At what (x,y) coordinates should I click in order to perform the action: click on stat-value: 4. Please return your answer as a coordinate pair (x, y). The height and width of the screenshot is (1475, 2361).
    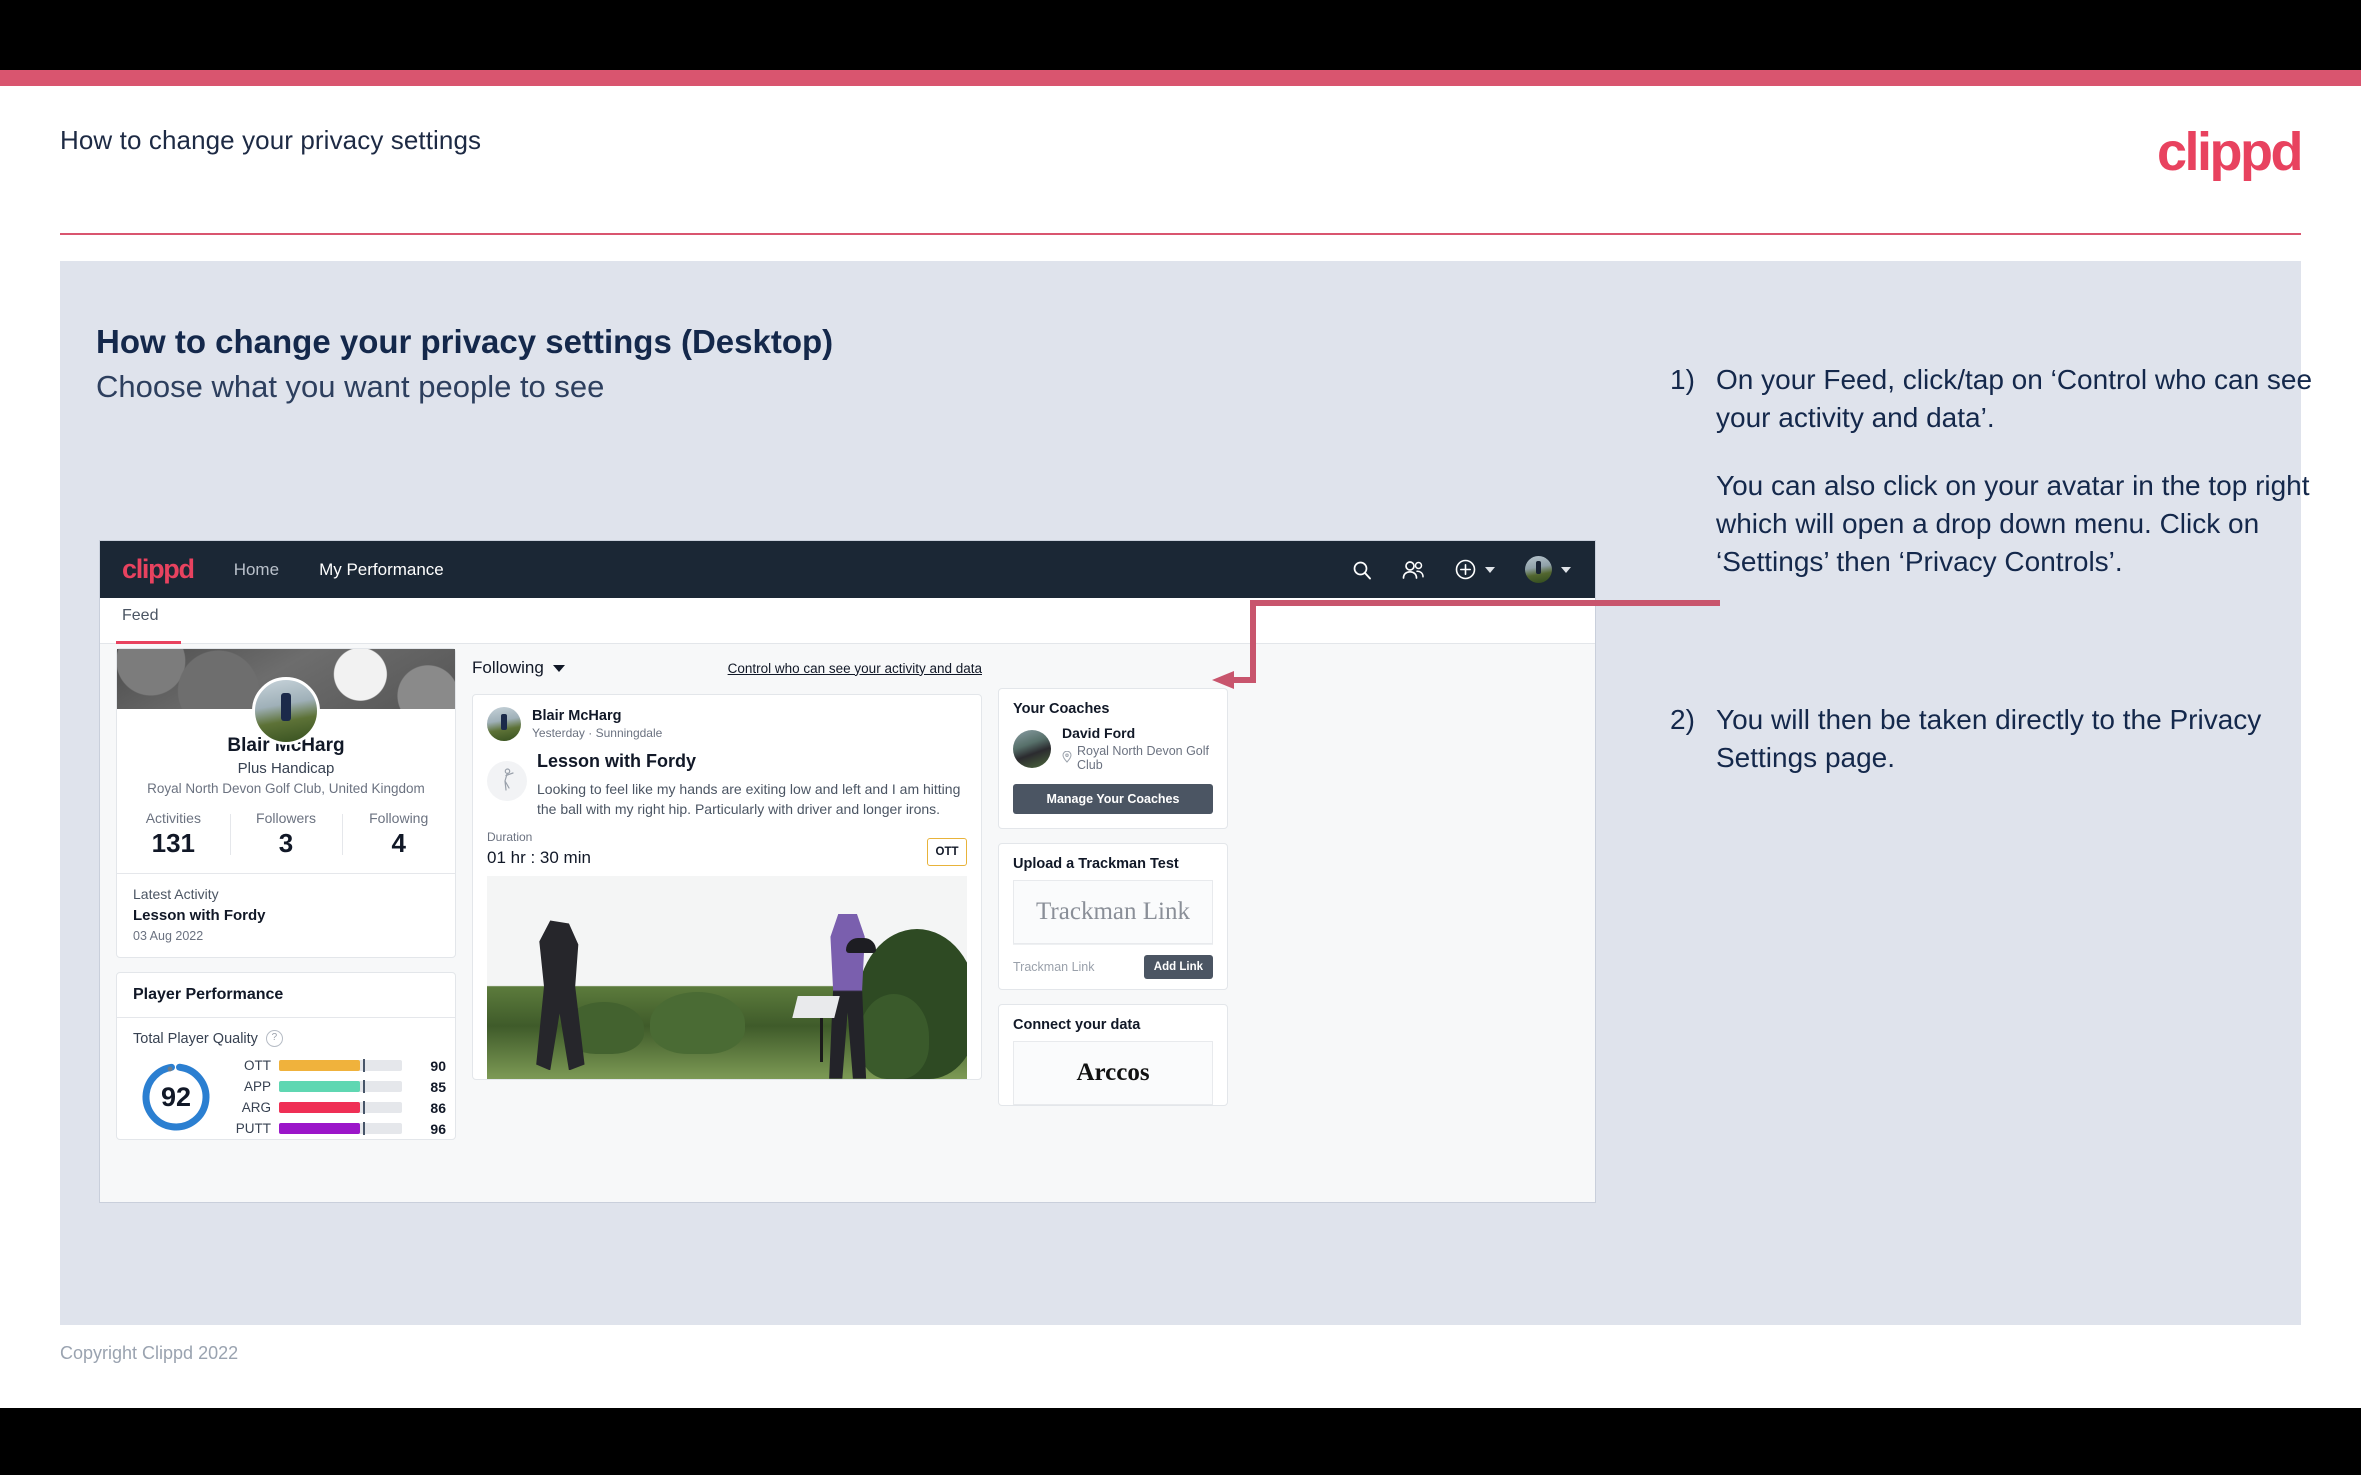
    Looking at the image, I should click on (398, 843).